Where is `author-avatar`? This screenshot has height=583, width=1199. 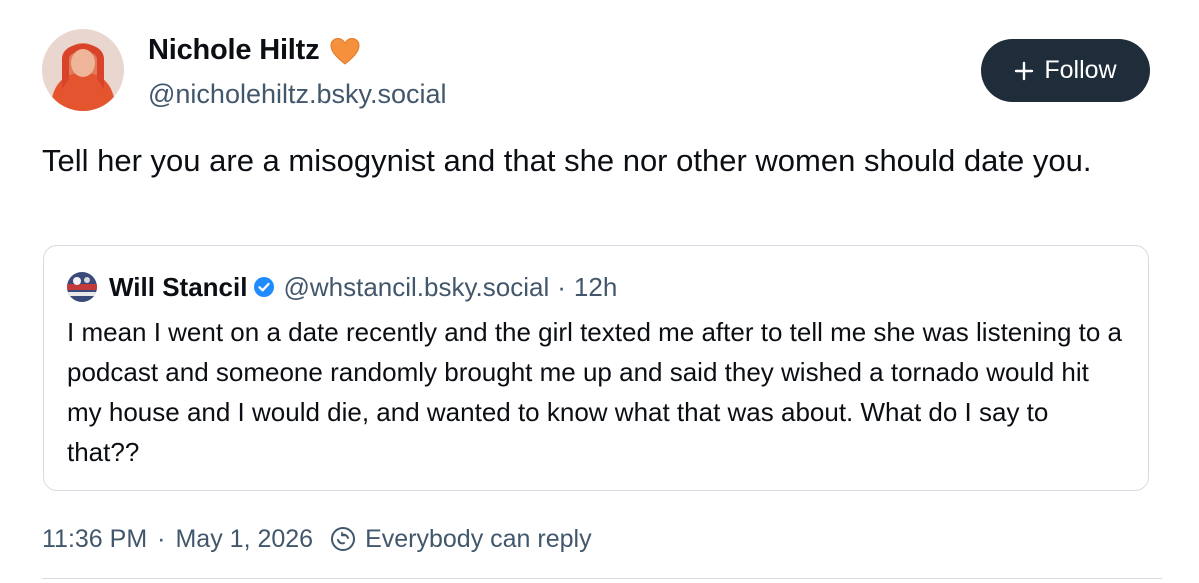
author-avatar is located at coordinates (83, 70).